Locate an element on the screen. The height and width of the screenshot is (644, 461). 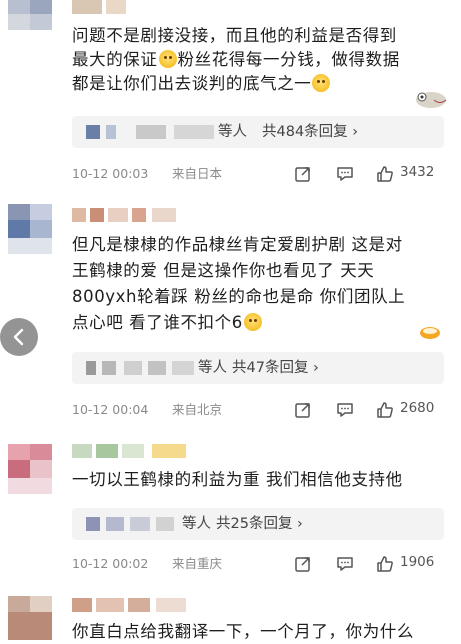
reply-summary: 等人 共25条回复 › is located at coordinates (258, 524).